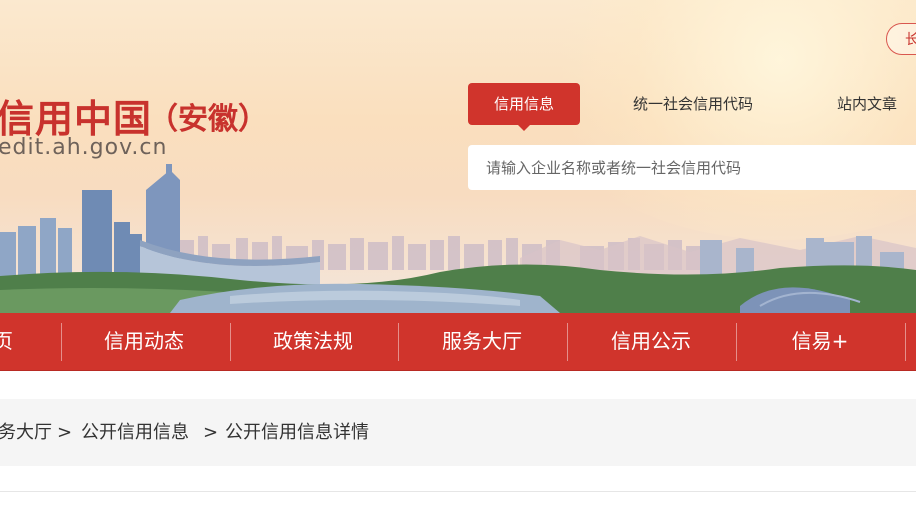 The image size is (916, 515). I want to click on nav-item-home: 页, so click(10, 341).